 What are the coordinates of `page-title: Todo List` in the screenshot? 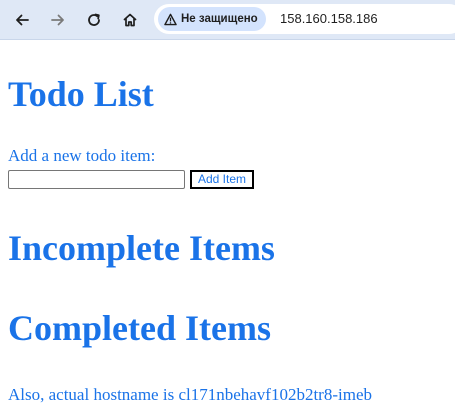 It's located at (81, 94).